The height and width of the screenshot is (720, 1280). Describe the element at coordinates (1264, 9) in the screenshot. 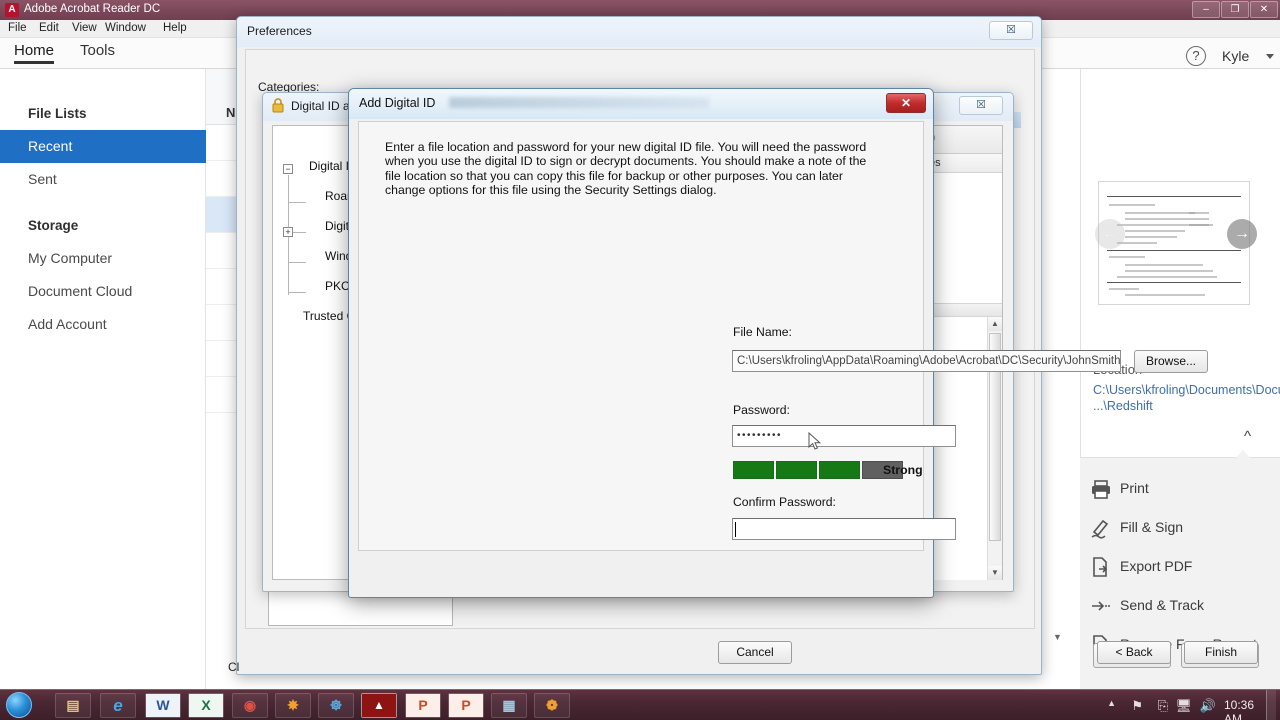

I see `close-button: ✕` at that location.